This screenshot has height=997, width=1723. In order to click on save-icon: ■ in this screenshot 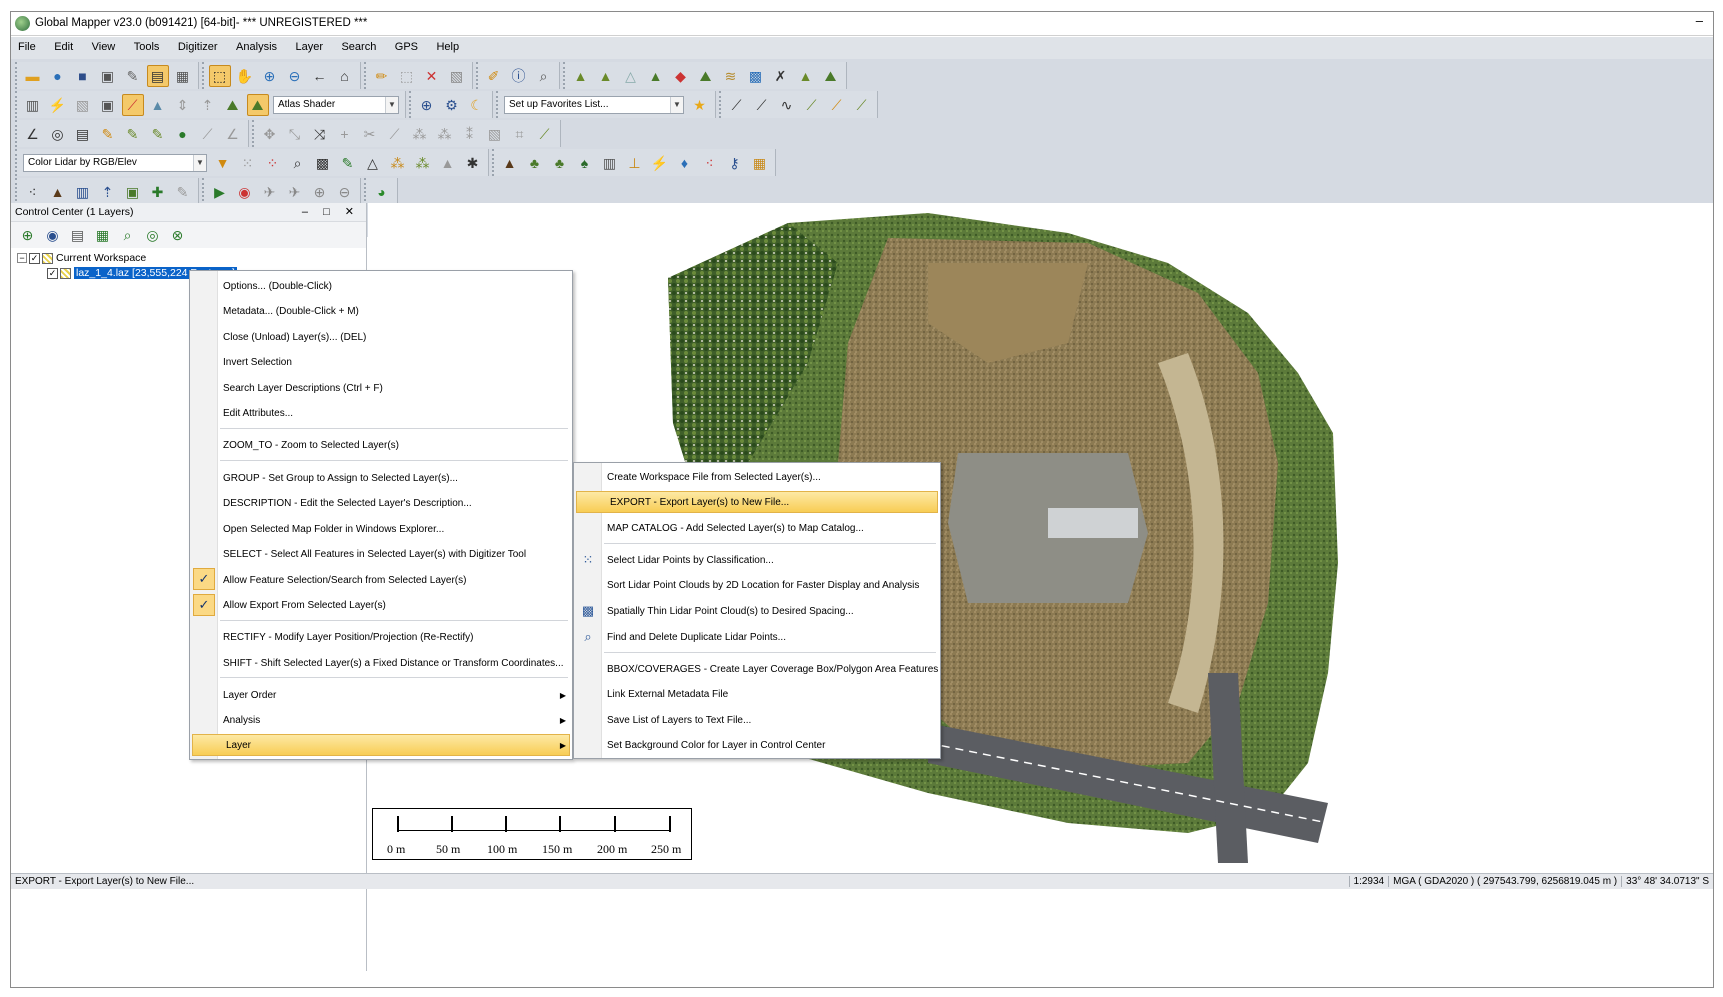, I will do `click(83, 76)`.